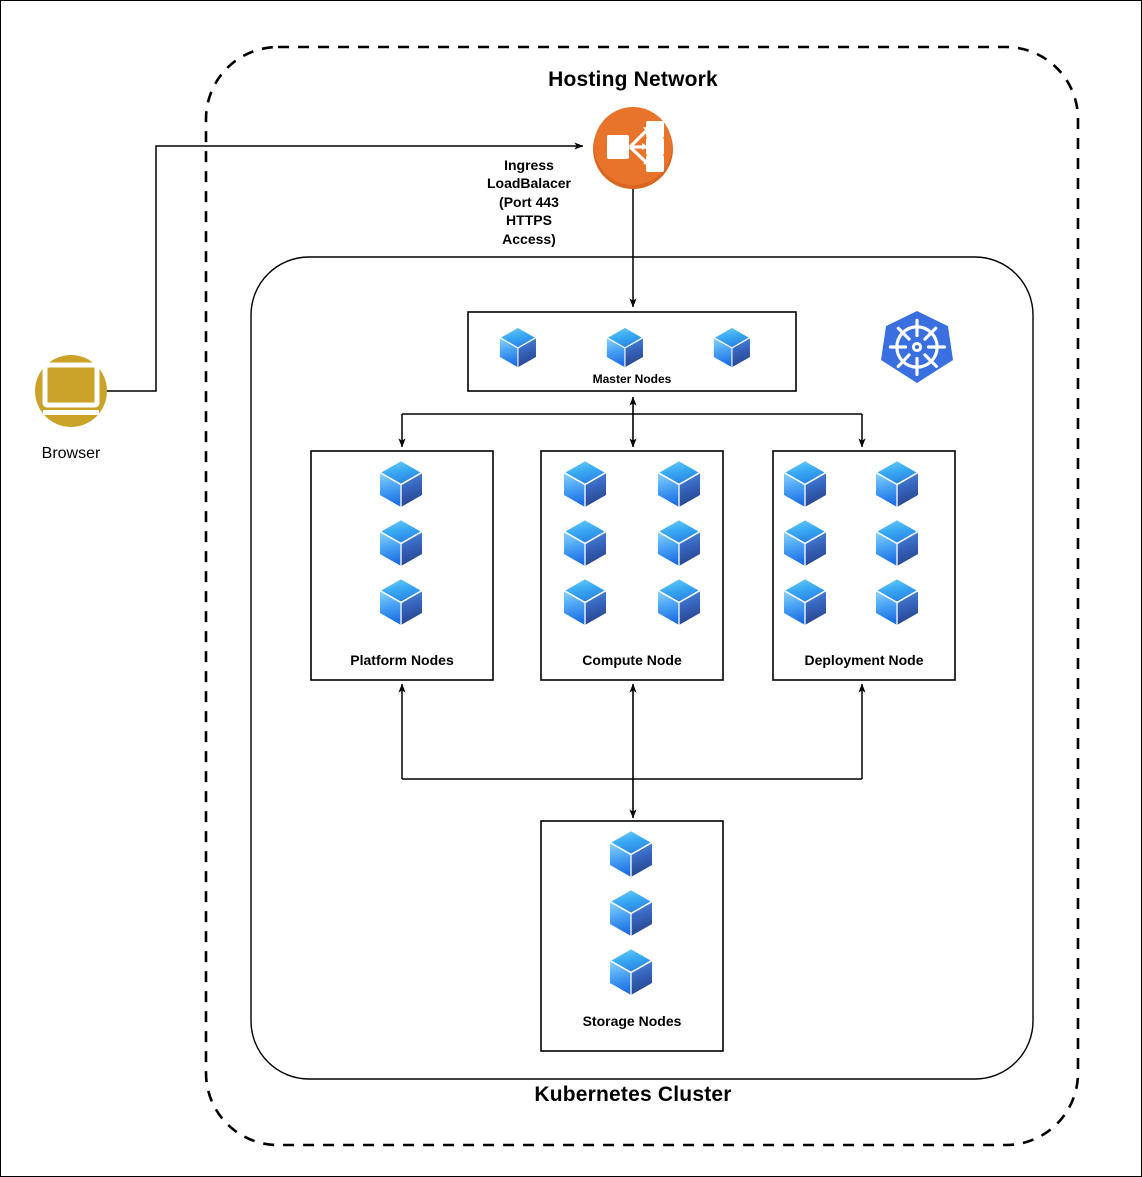 This screenshot has width=1142, height=1177. Describe the element at coordinates (632, 660) in the screenshot. I see `compute-node-label: Compute Node` at that location.